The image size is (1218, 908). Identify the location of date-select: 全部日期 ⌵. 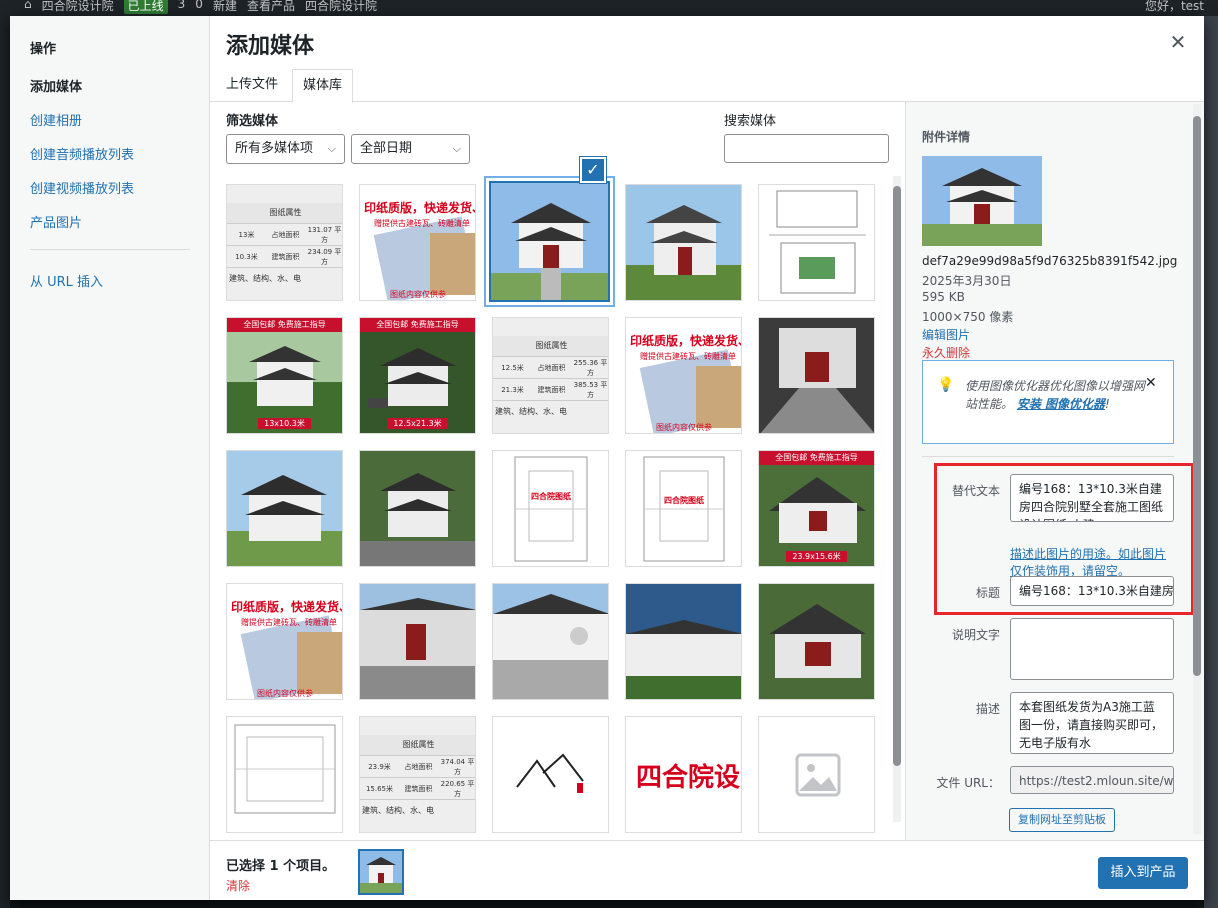
(410, 149).